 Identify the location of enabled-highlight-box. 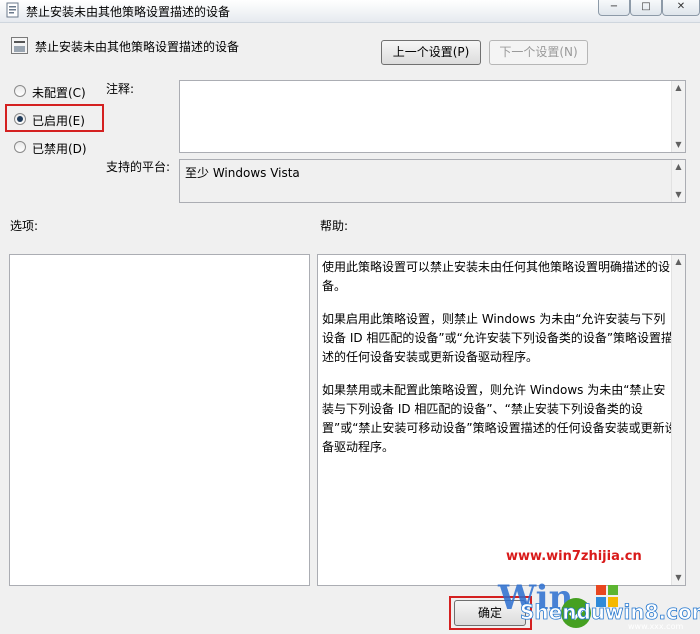
(54, 118).